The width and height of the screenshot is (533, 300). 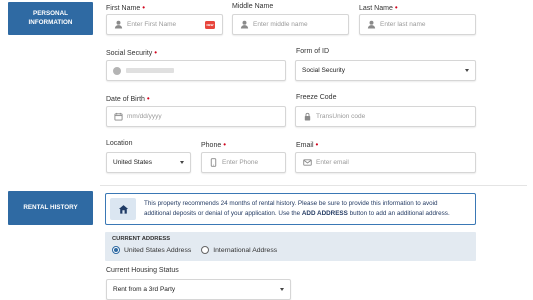 I want to click on section-tab-personal-information: PERSONAL INFORMATION, so click(x=50, y=18).